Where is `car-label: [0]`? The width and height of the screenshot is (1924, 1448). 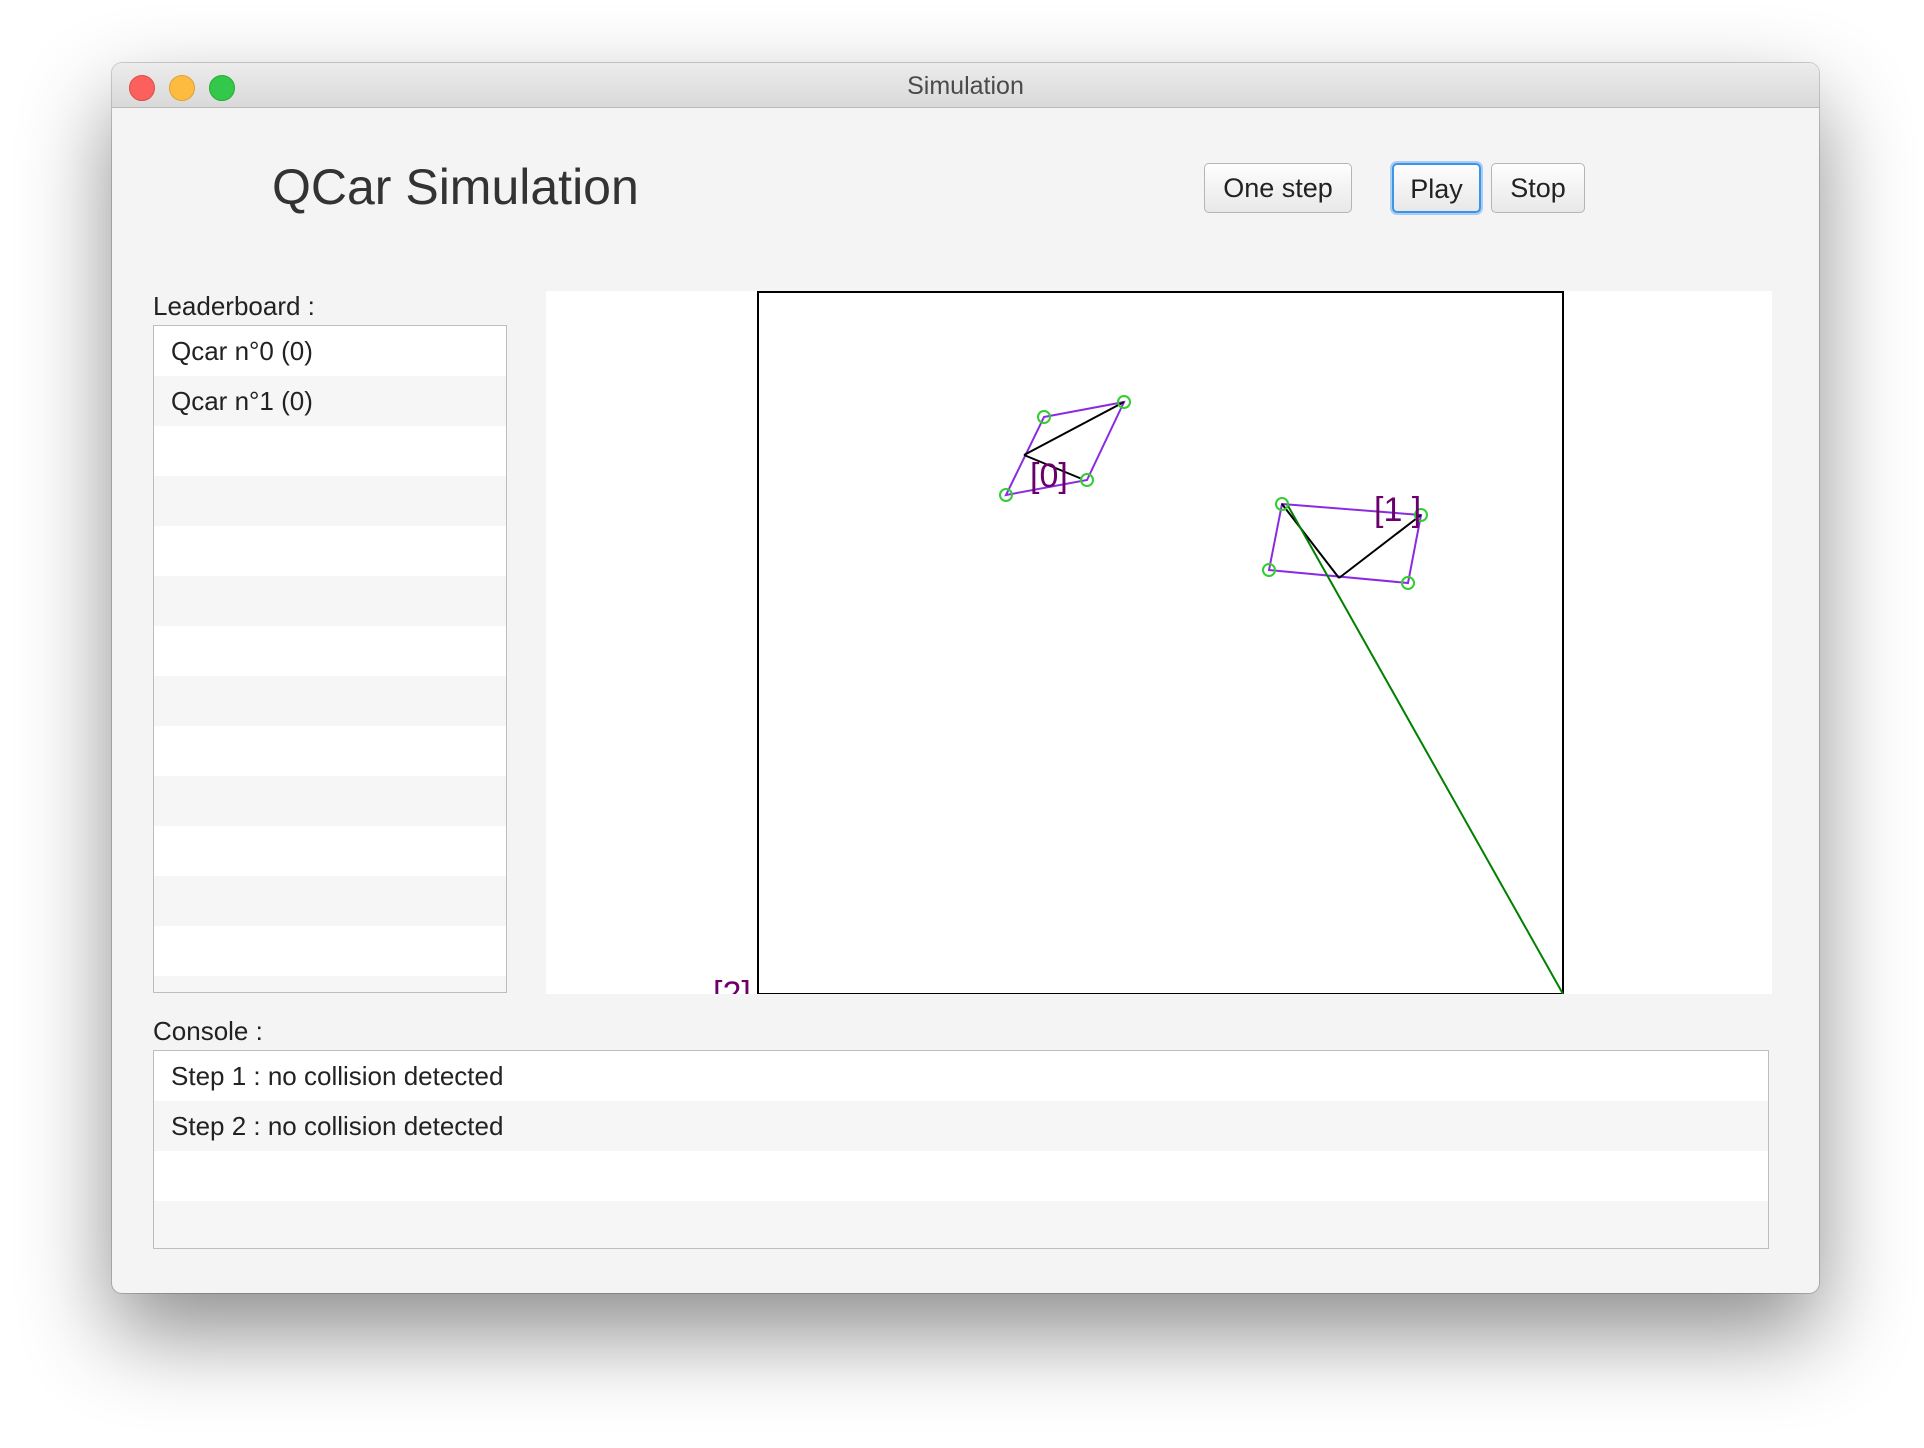
car-label: [0] is located at coordinates (1049, 476).